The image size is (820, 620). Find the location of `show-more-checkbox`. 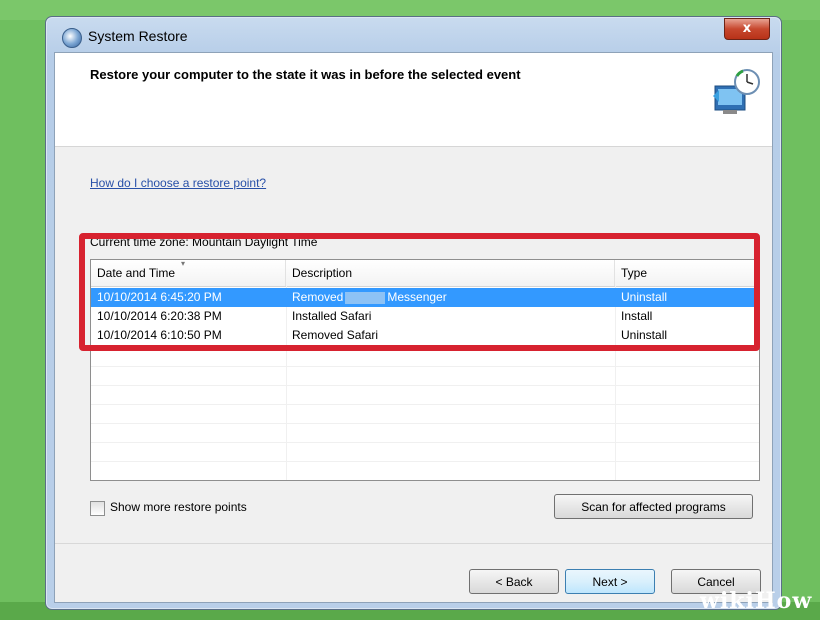

show-more-checkbox is located at coordinates (97, 508).